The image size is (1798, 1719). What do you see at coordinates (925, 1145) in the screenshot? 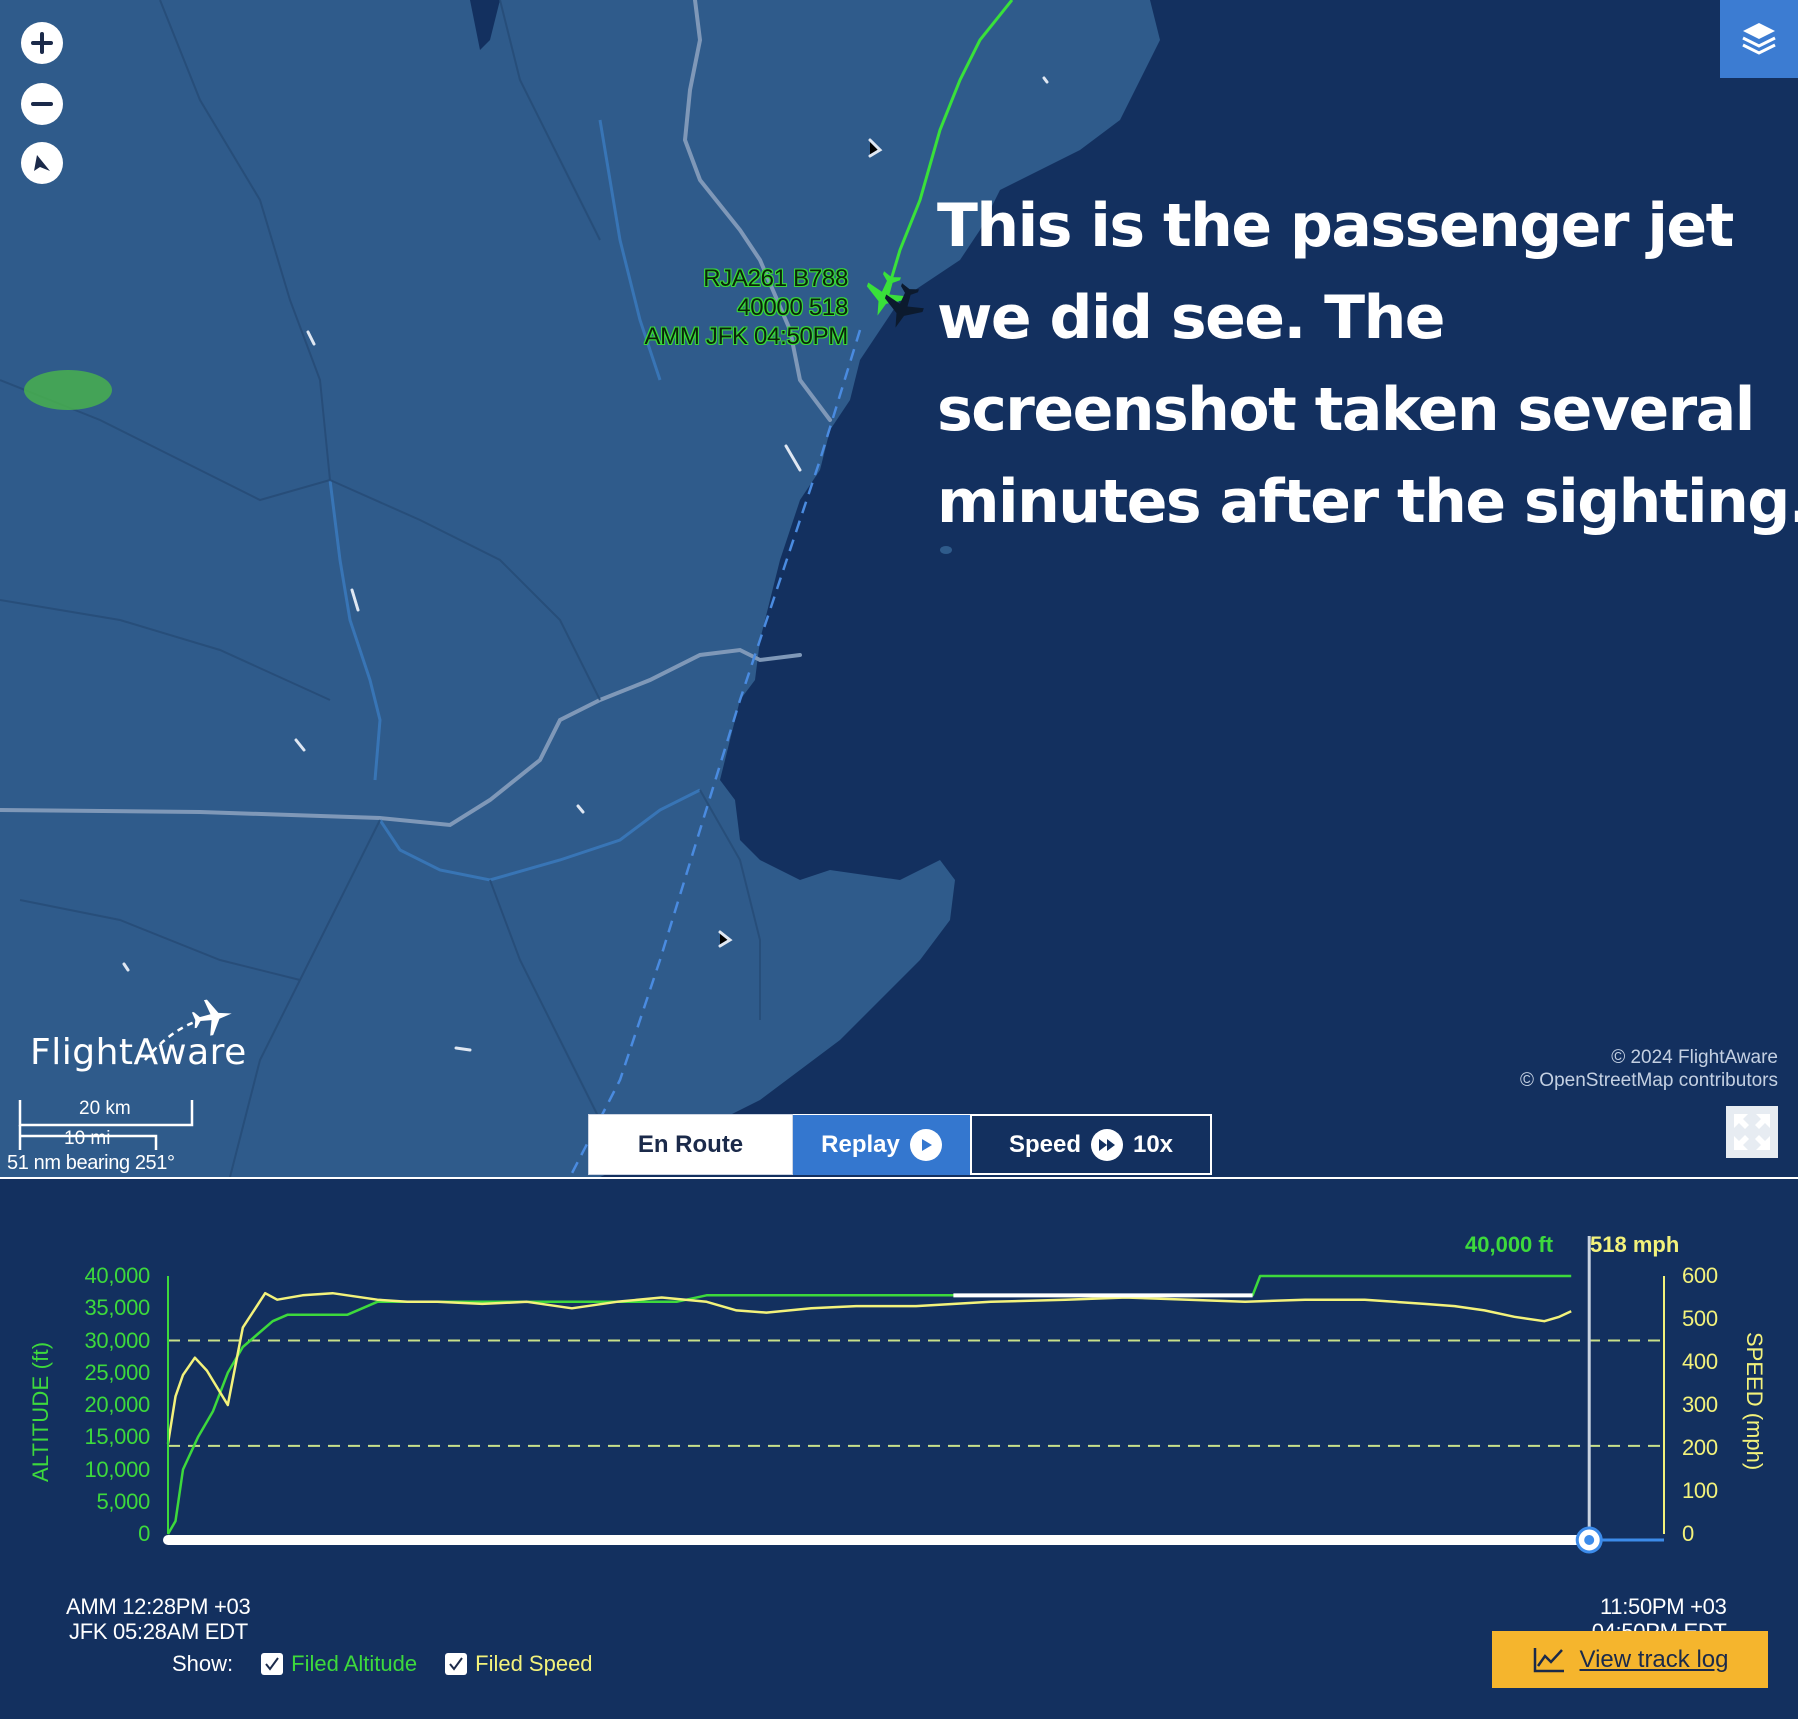
I see `play-icon` at bounding box center [925, 1145].